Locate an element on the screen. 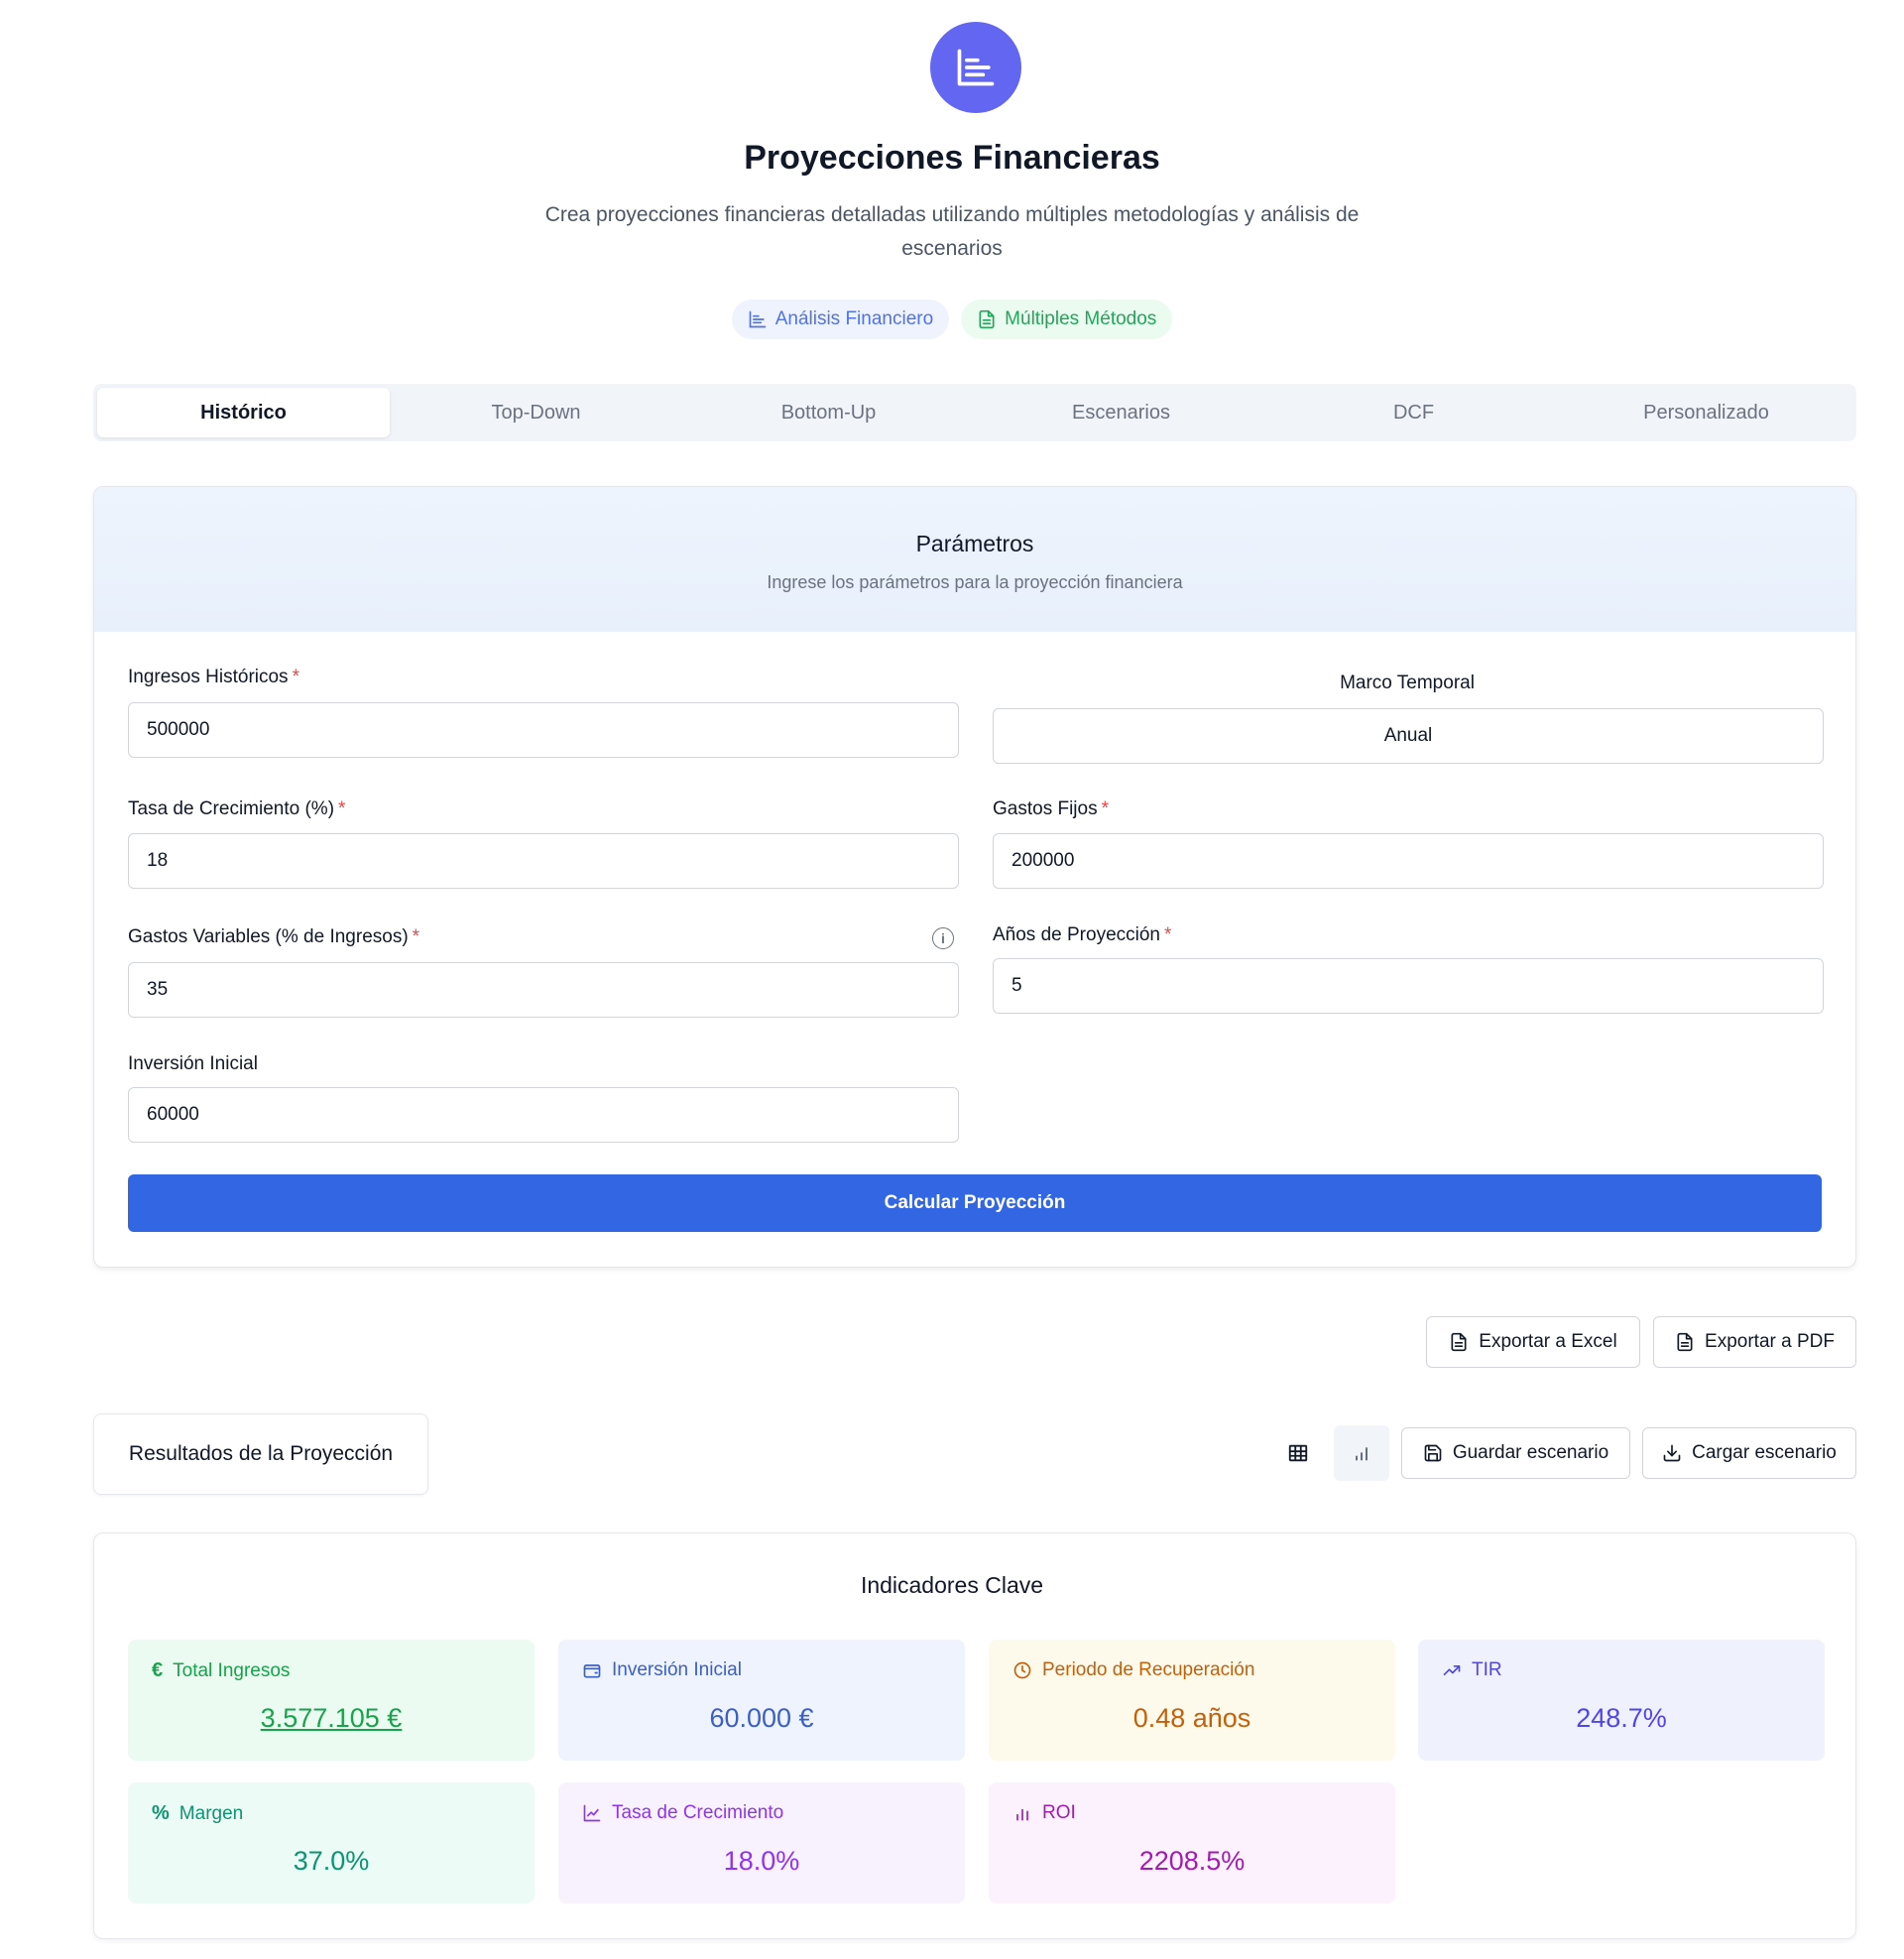 This screenshot has width=1904, height=1959. label-text: Gastos Variables (% de Ingresos) is located at coordinates (268, 936).